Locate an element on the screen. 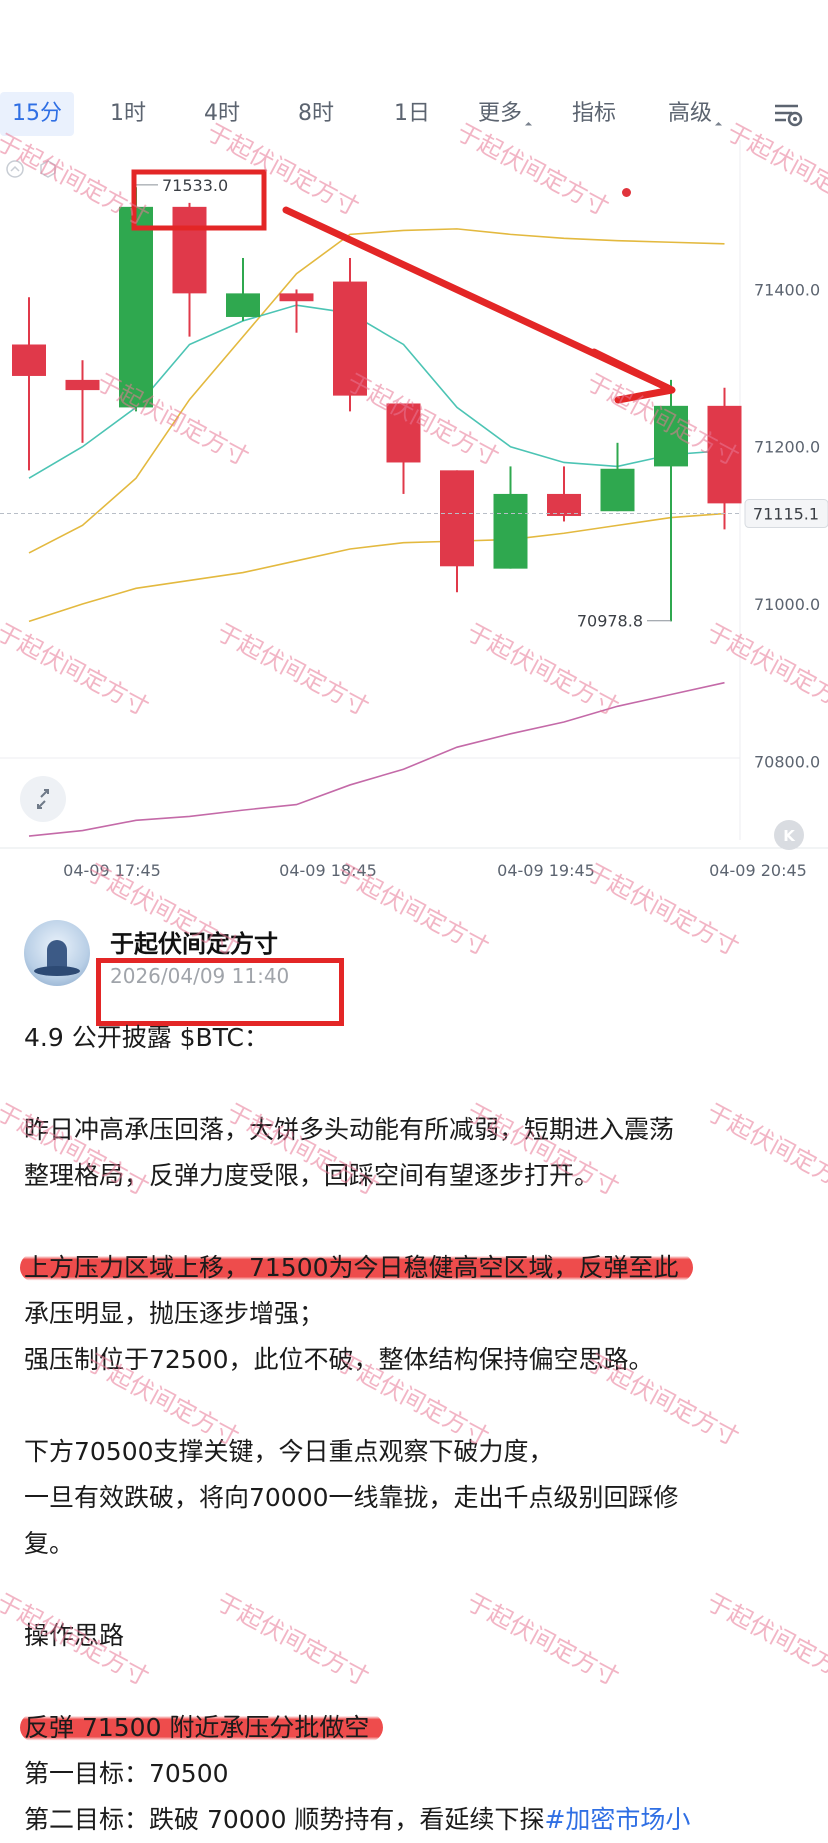  tab-4h: 4时 is located at coordinates (222, 114).